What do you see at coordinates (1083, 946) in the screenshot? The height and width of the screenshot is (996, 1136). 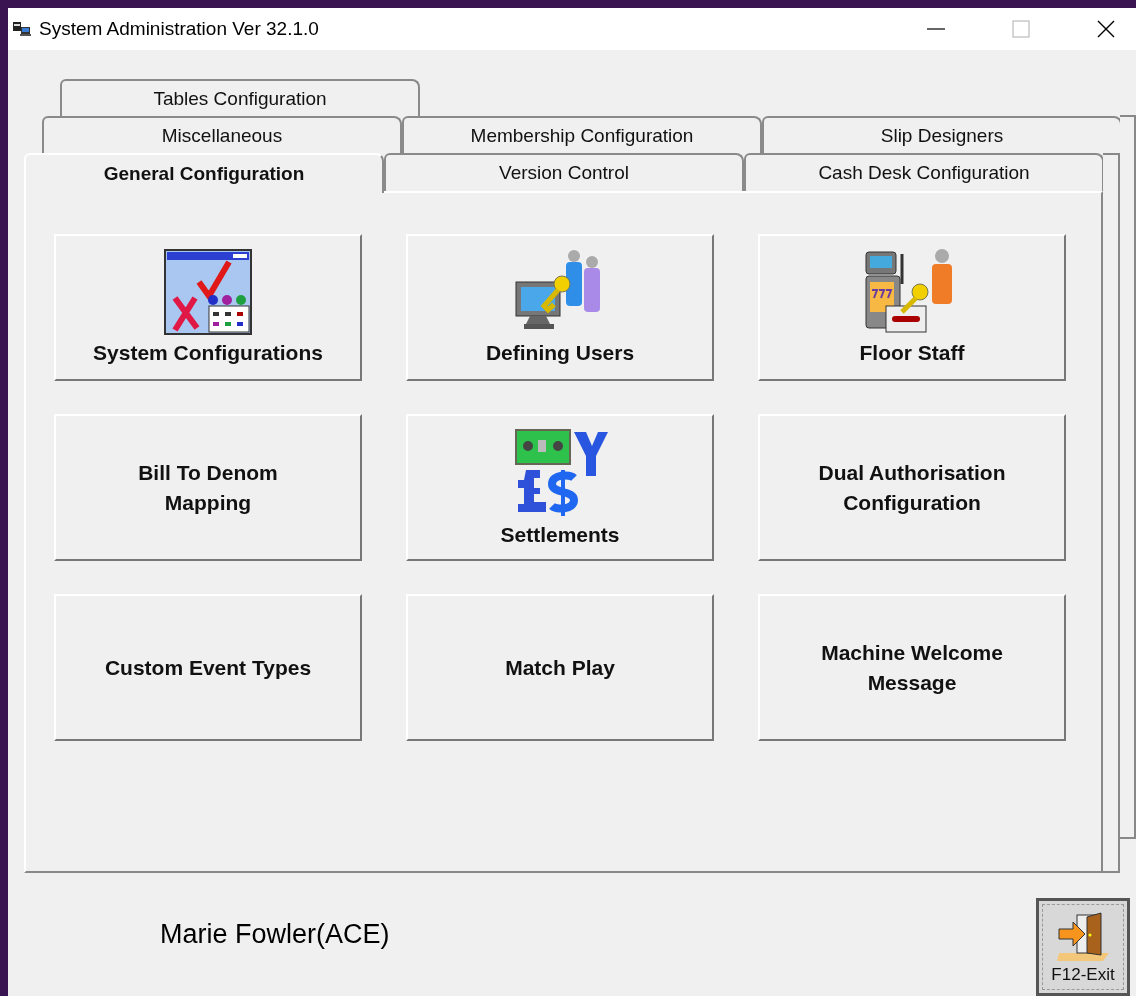 I see `exit-button: F12-Exit` at bounding box center [1083, 946].